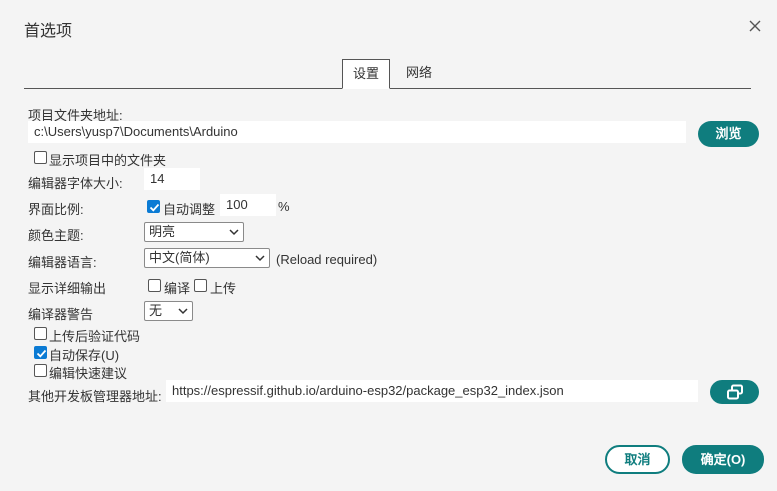 The image size is (777, 491). I want to click on boards-manager-label: 其他开发板管理器地址:, so click(95, 396).